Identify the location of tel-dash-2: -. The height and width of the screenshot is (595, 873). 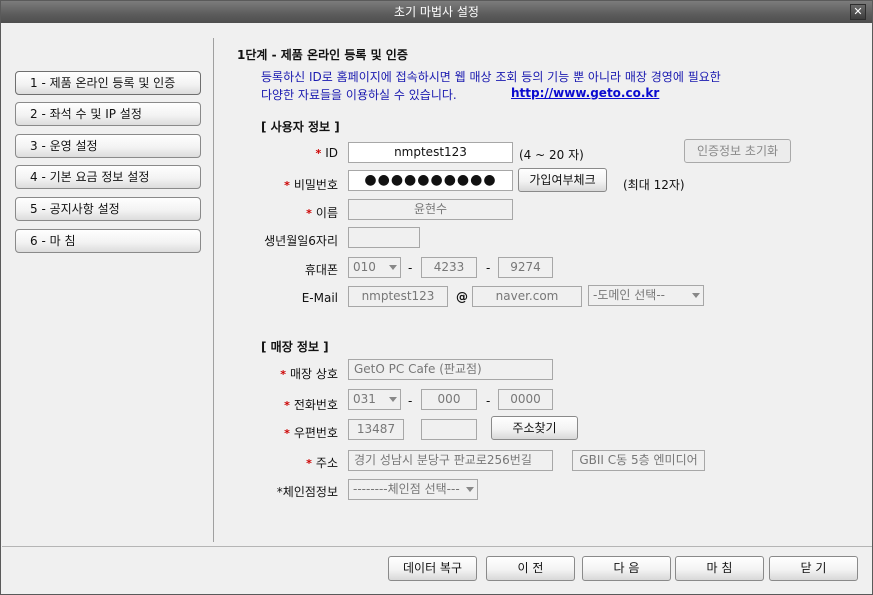
(488, 401).